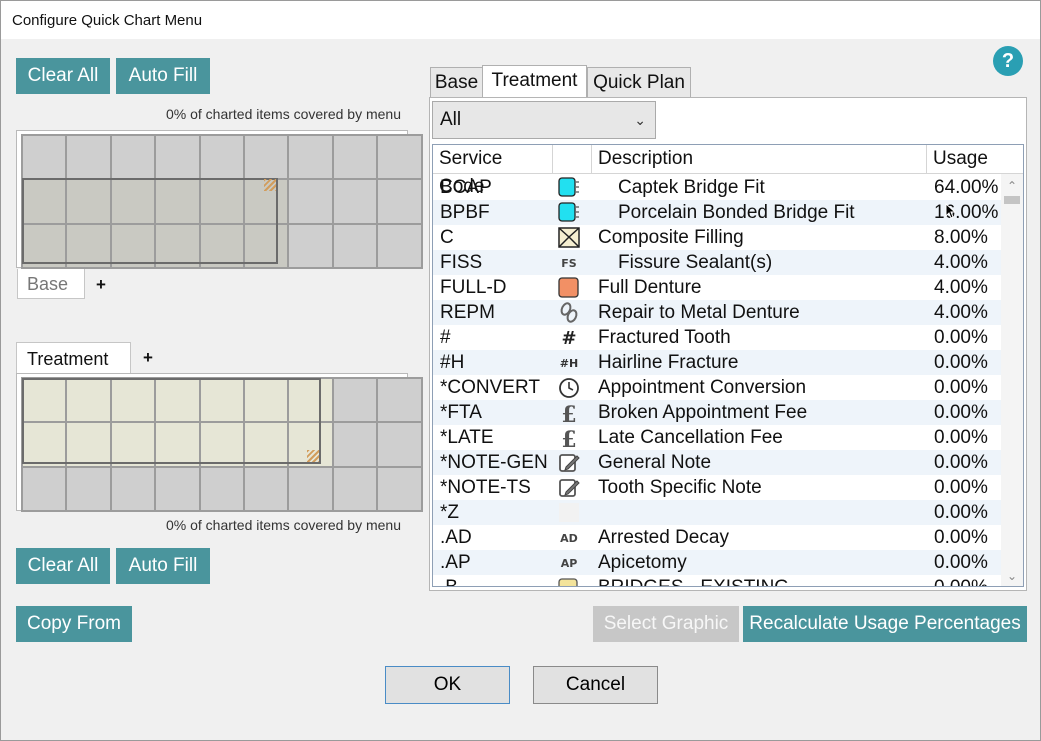 This screenshot has width=1041, height=741. I want to click on table-row: .AP AP Apicetomy 0.00%, so click(717, 562).